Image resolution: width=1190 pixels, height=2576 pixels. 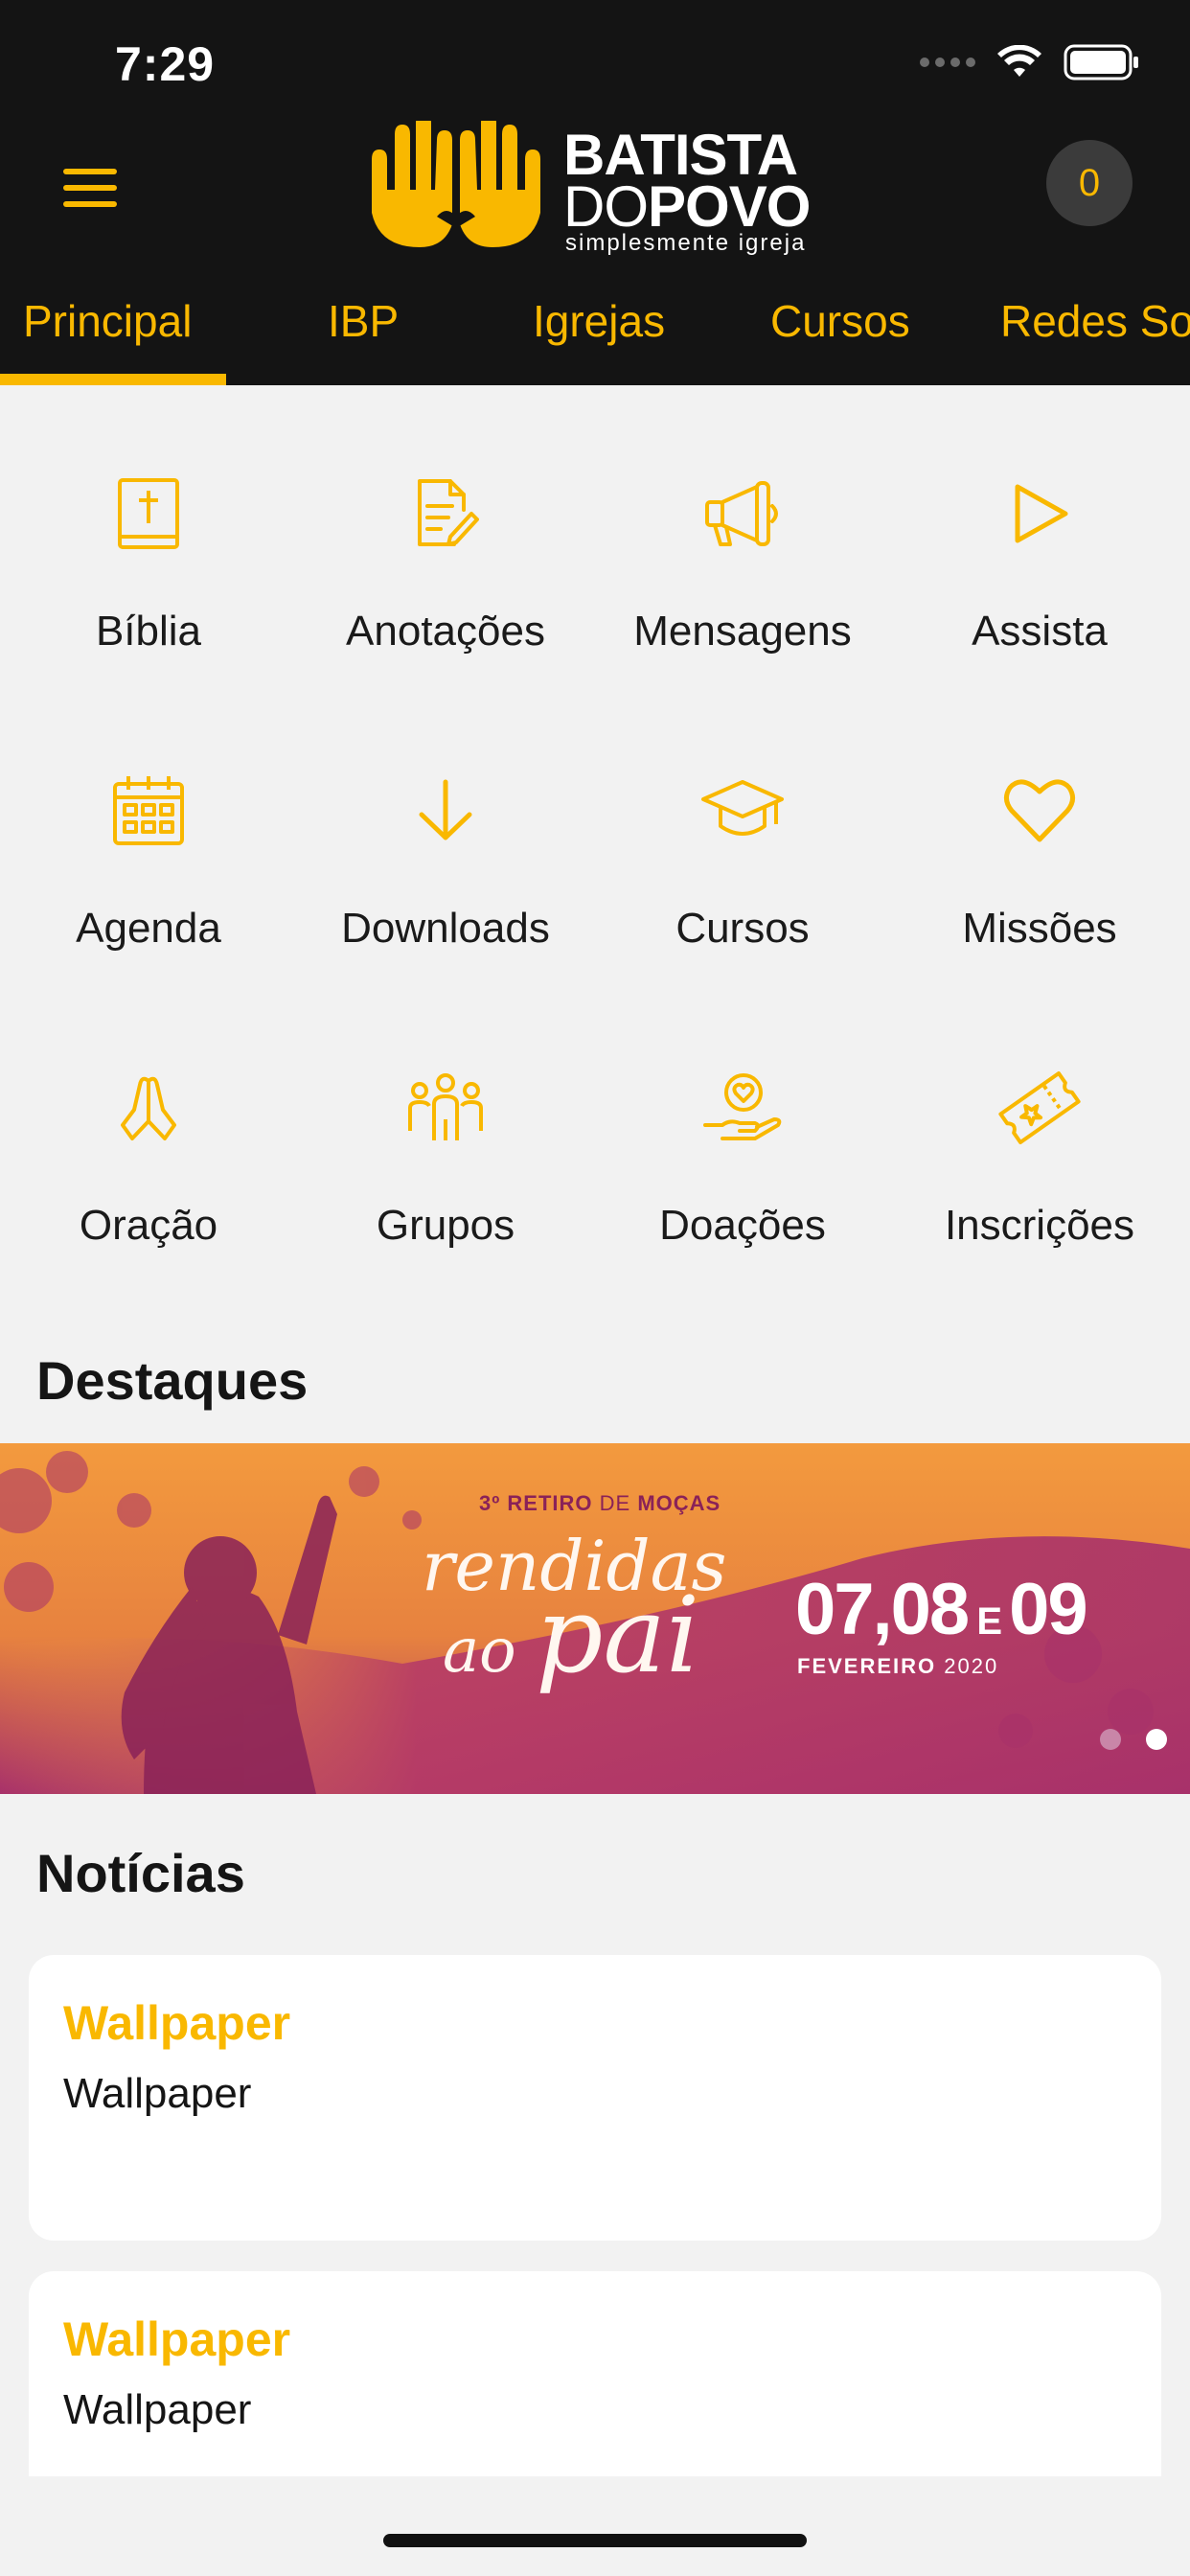 I want to click on home-indicator, so click(x=595, y=2540).